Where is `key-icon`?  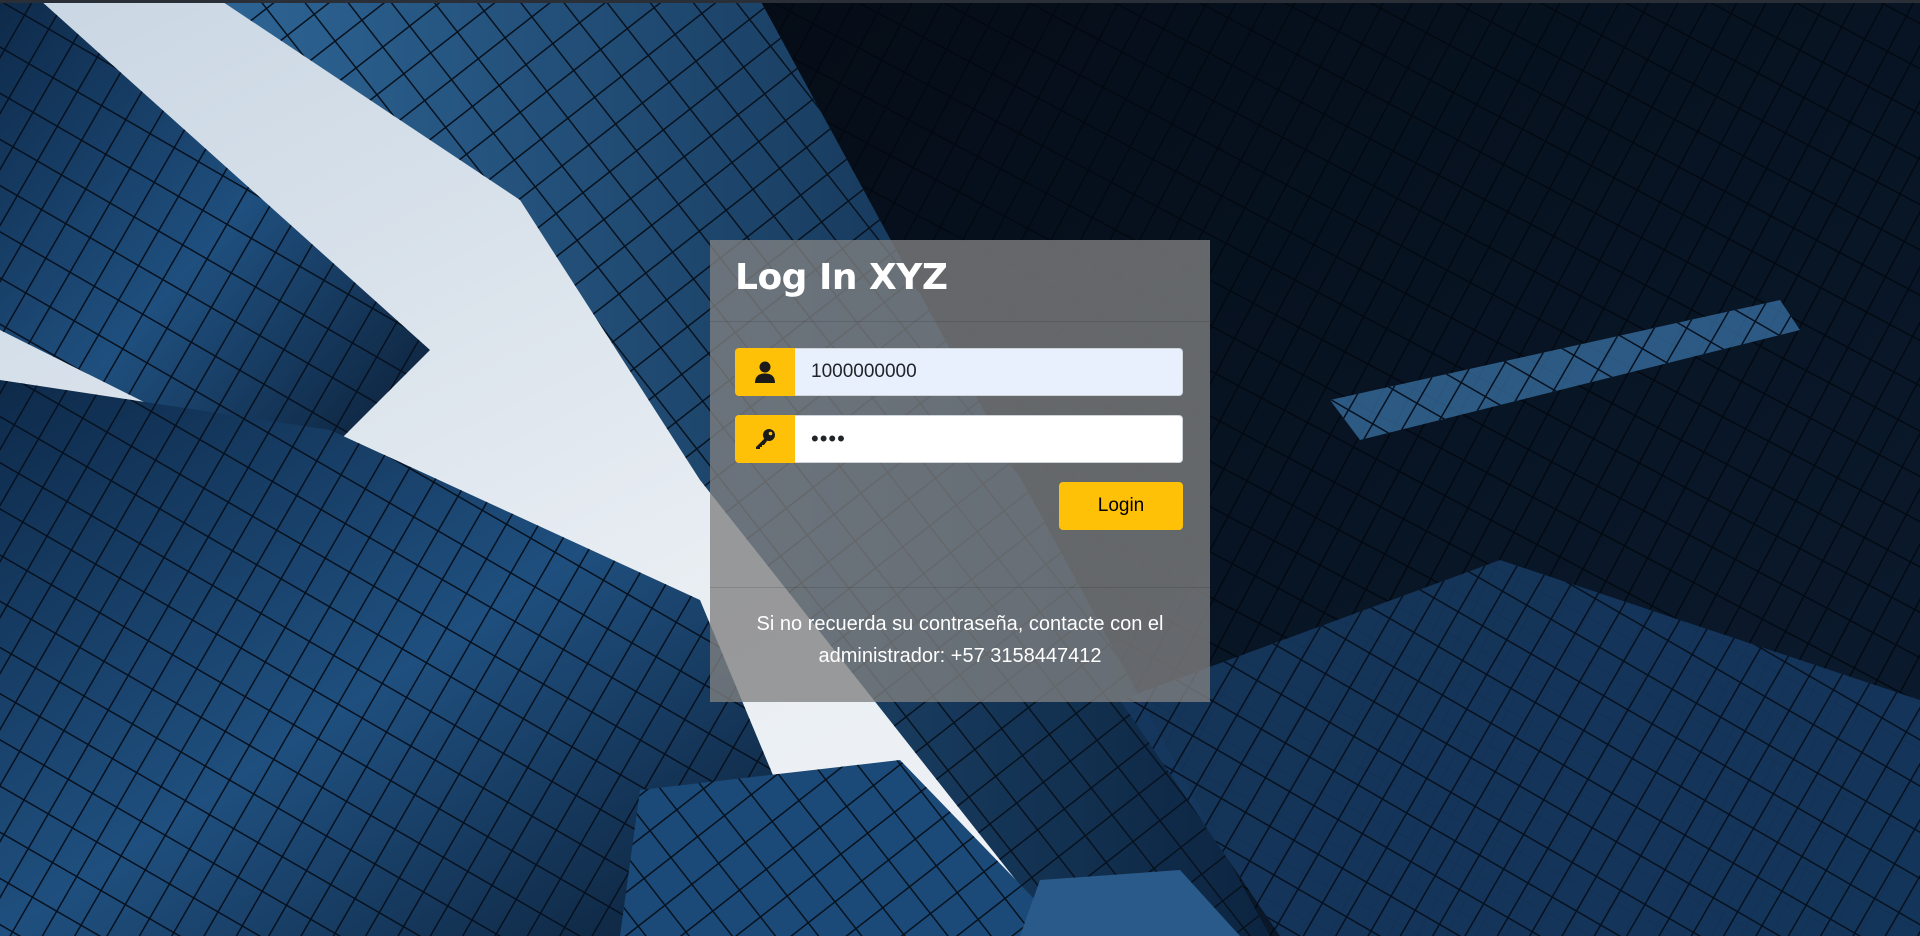 key-icon is located at coordinates (765, 439).